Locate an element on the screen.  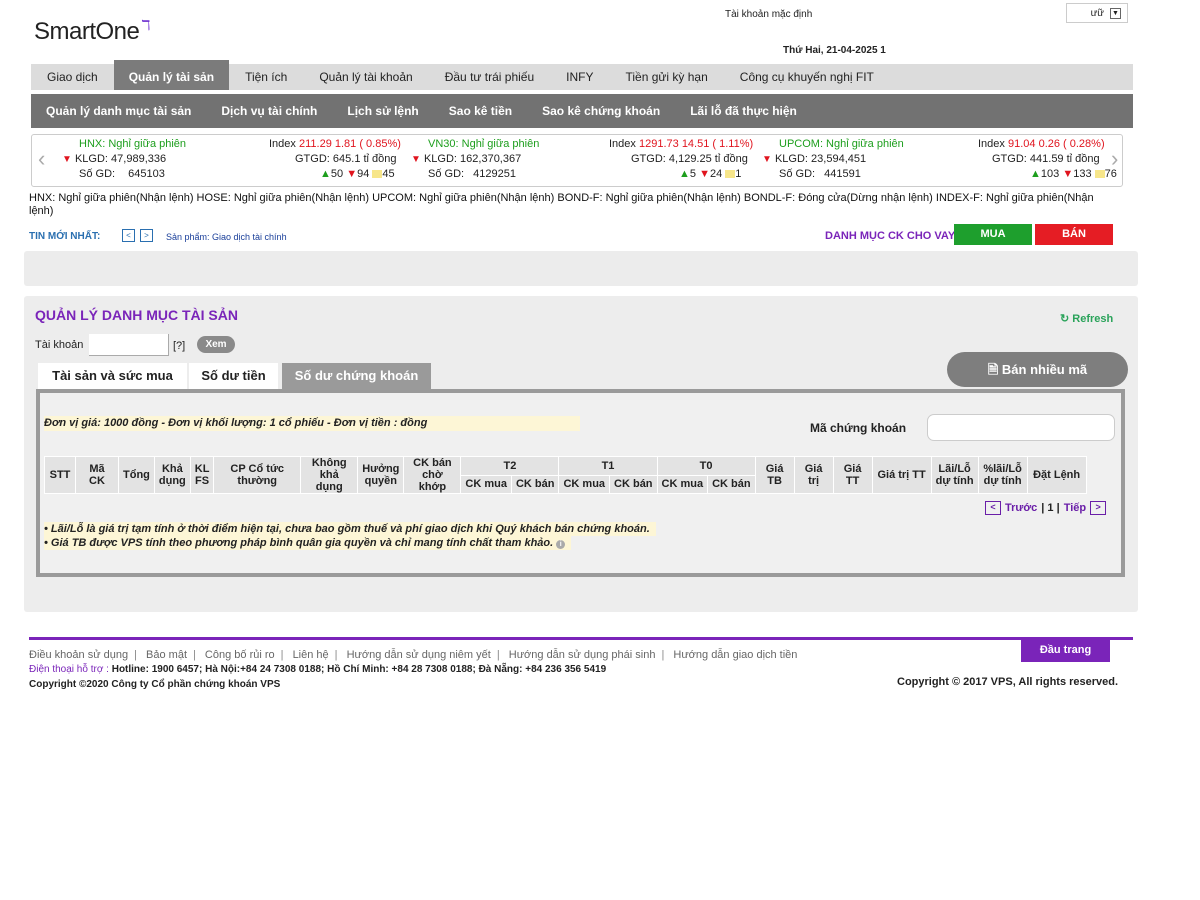
col-pct-lai-lo: %lãi/Lỗ dự tính is located at coordinates (1002, 475).